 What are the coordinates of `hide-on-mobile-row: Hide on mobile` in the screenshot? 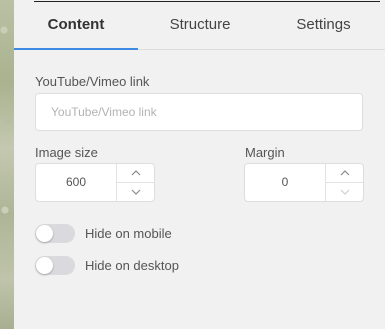 It's located at (103, 233).